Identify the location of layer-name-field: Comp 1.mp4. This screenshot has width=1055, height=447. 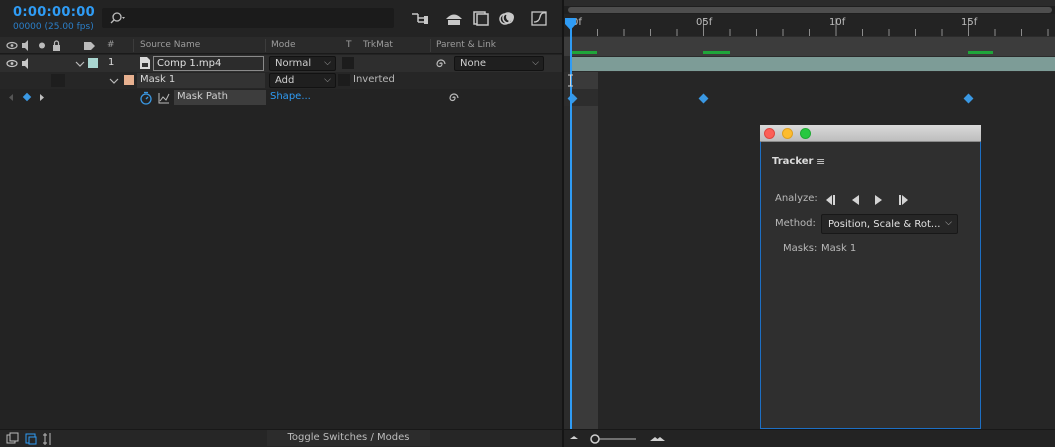
(208, 63).